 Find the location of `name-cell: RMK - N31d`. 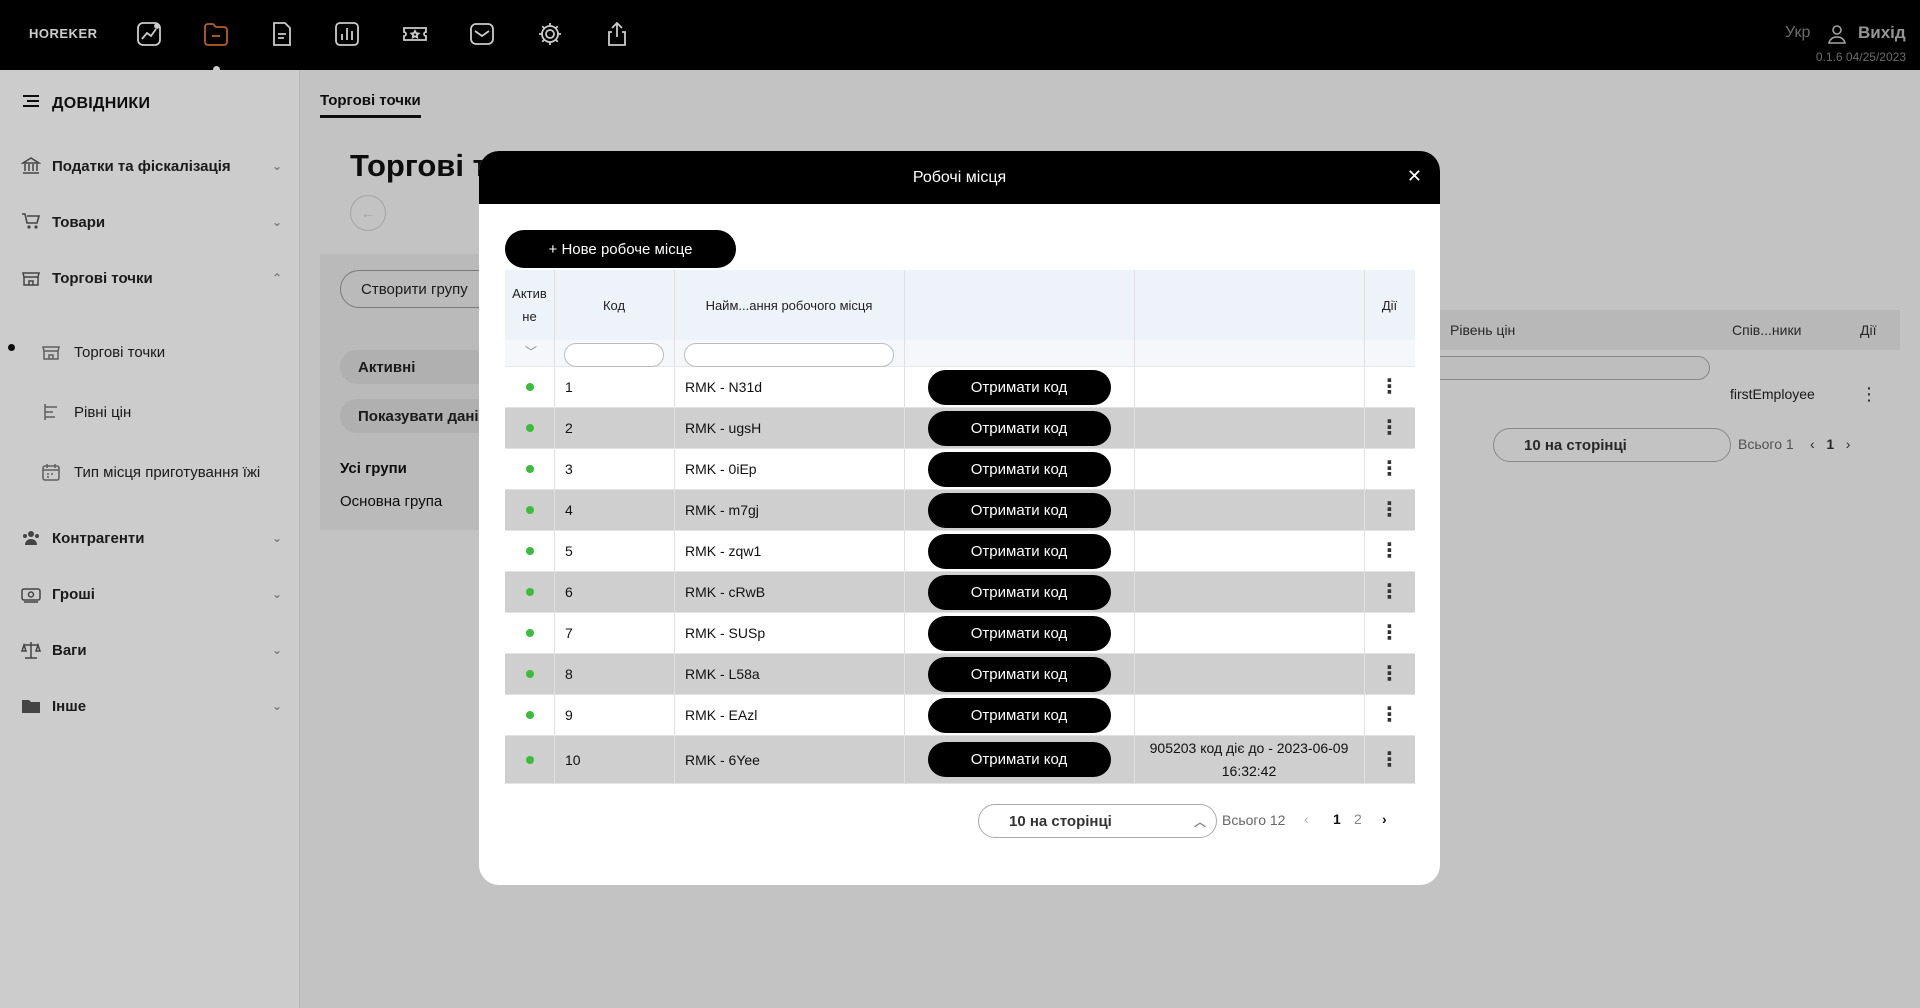

name-cell: RMK - N31d is located at coordinates (724, 387).